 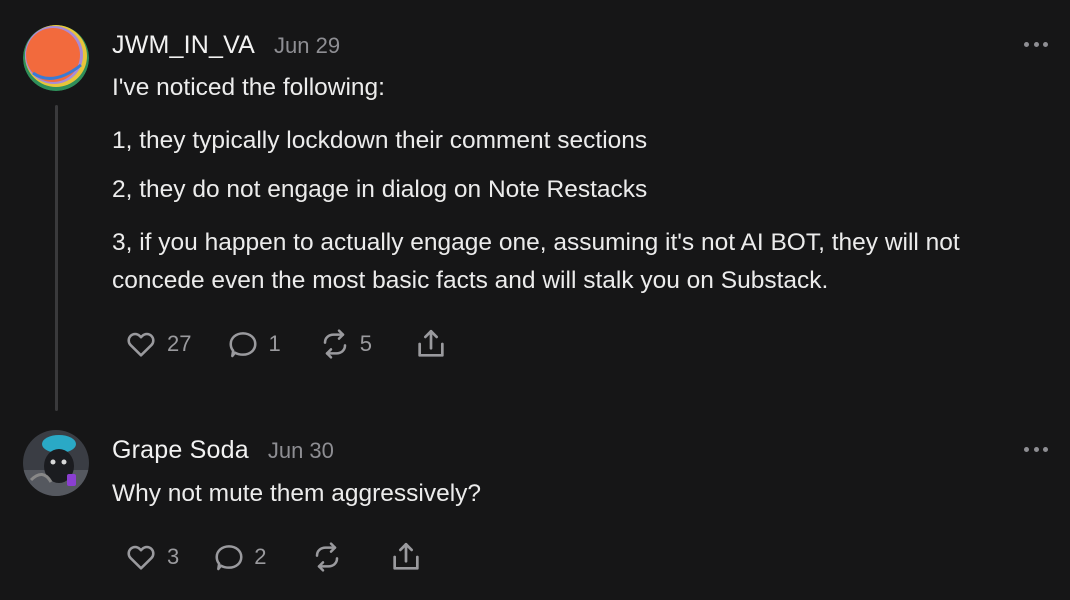 I want to click on like-count: 27, so click(x=179, y=343).